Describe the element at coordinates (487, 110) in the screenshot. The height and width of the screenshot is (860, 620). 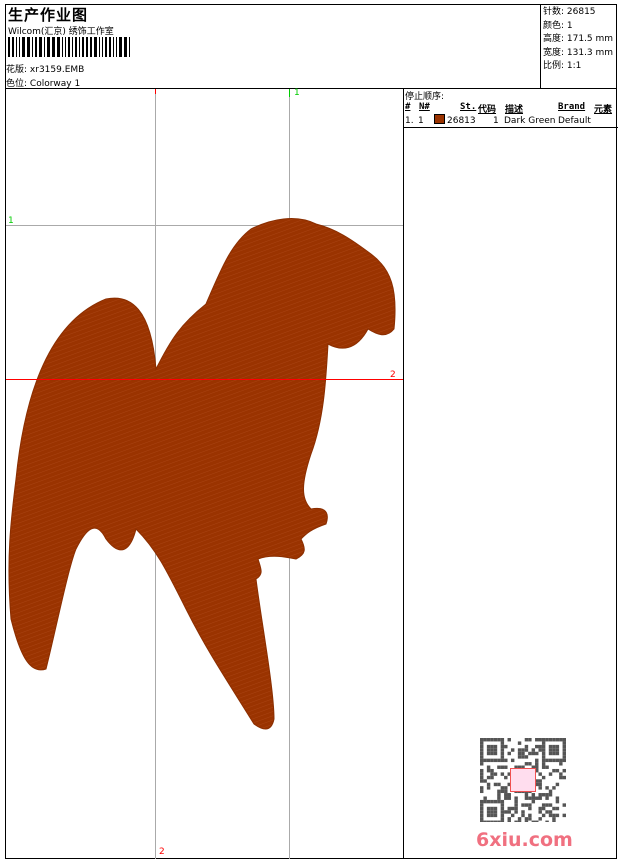
I see `column-header: 代码` at that location.